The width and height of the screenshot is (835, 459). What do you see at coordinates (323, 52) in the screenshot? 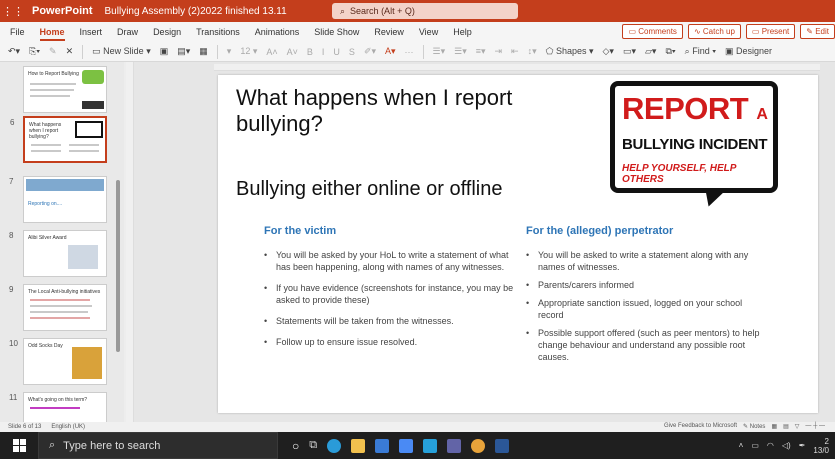
I see `italic-icon: I` at bounding box center [323, 52].